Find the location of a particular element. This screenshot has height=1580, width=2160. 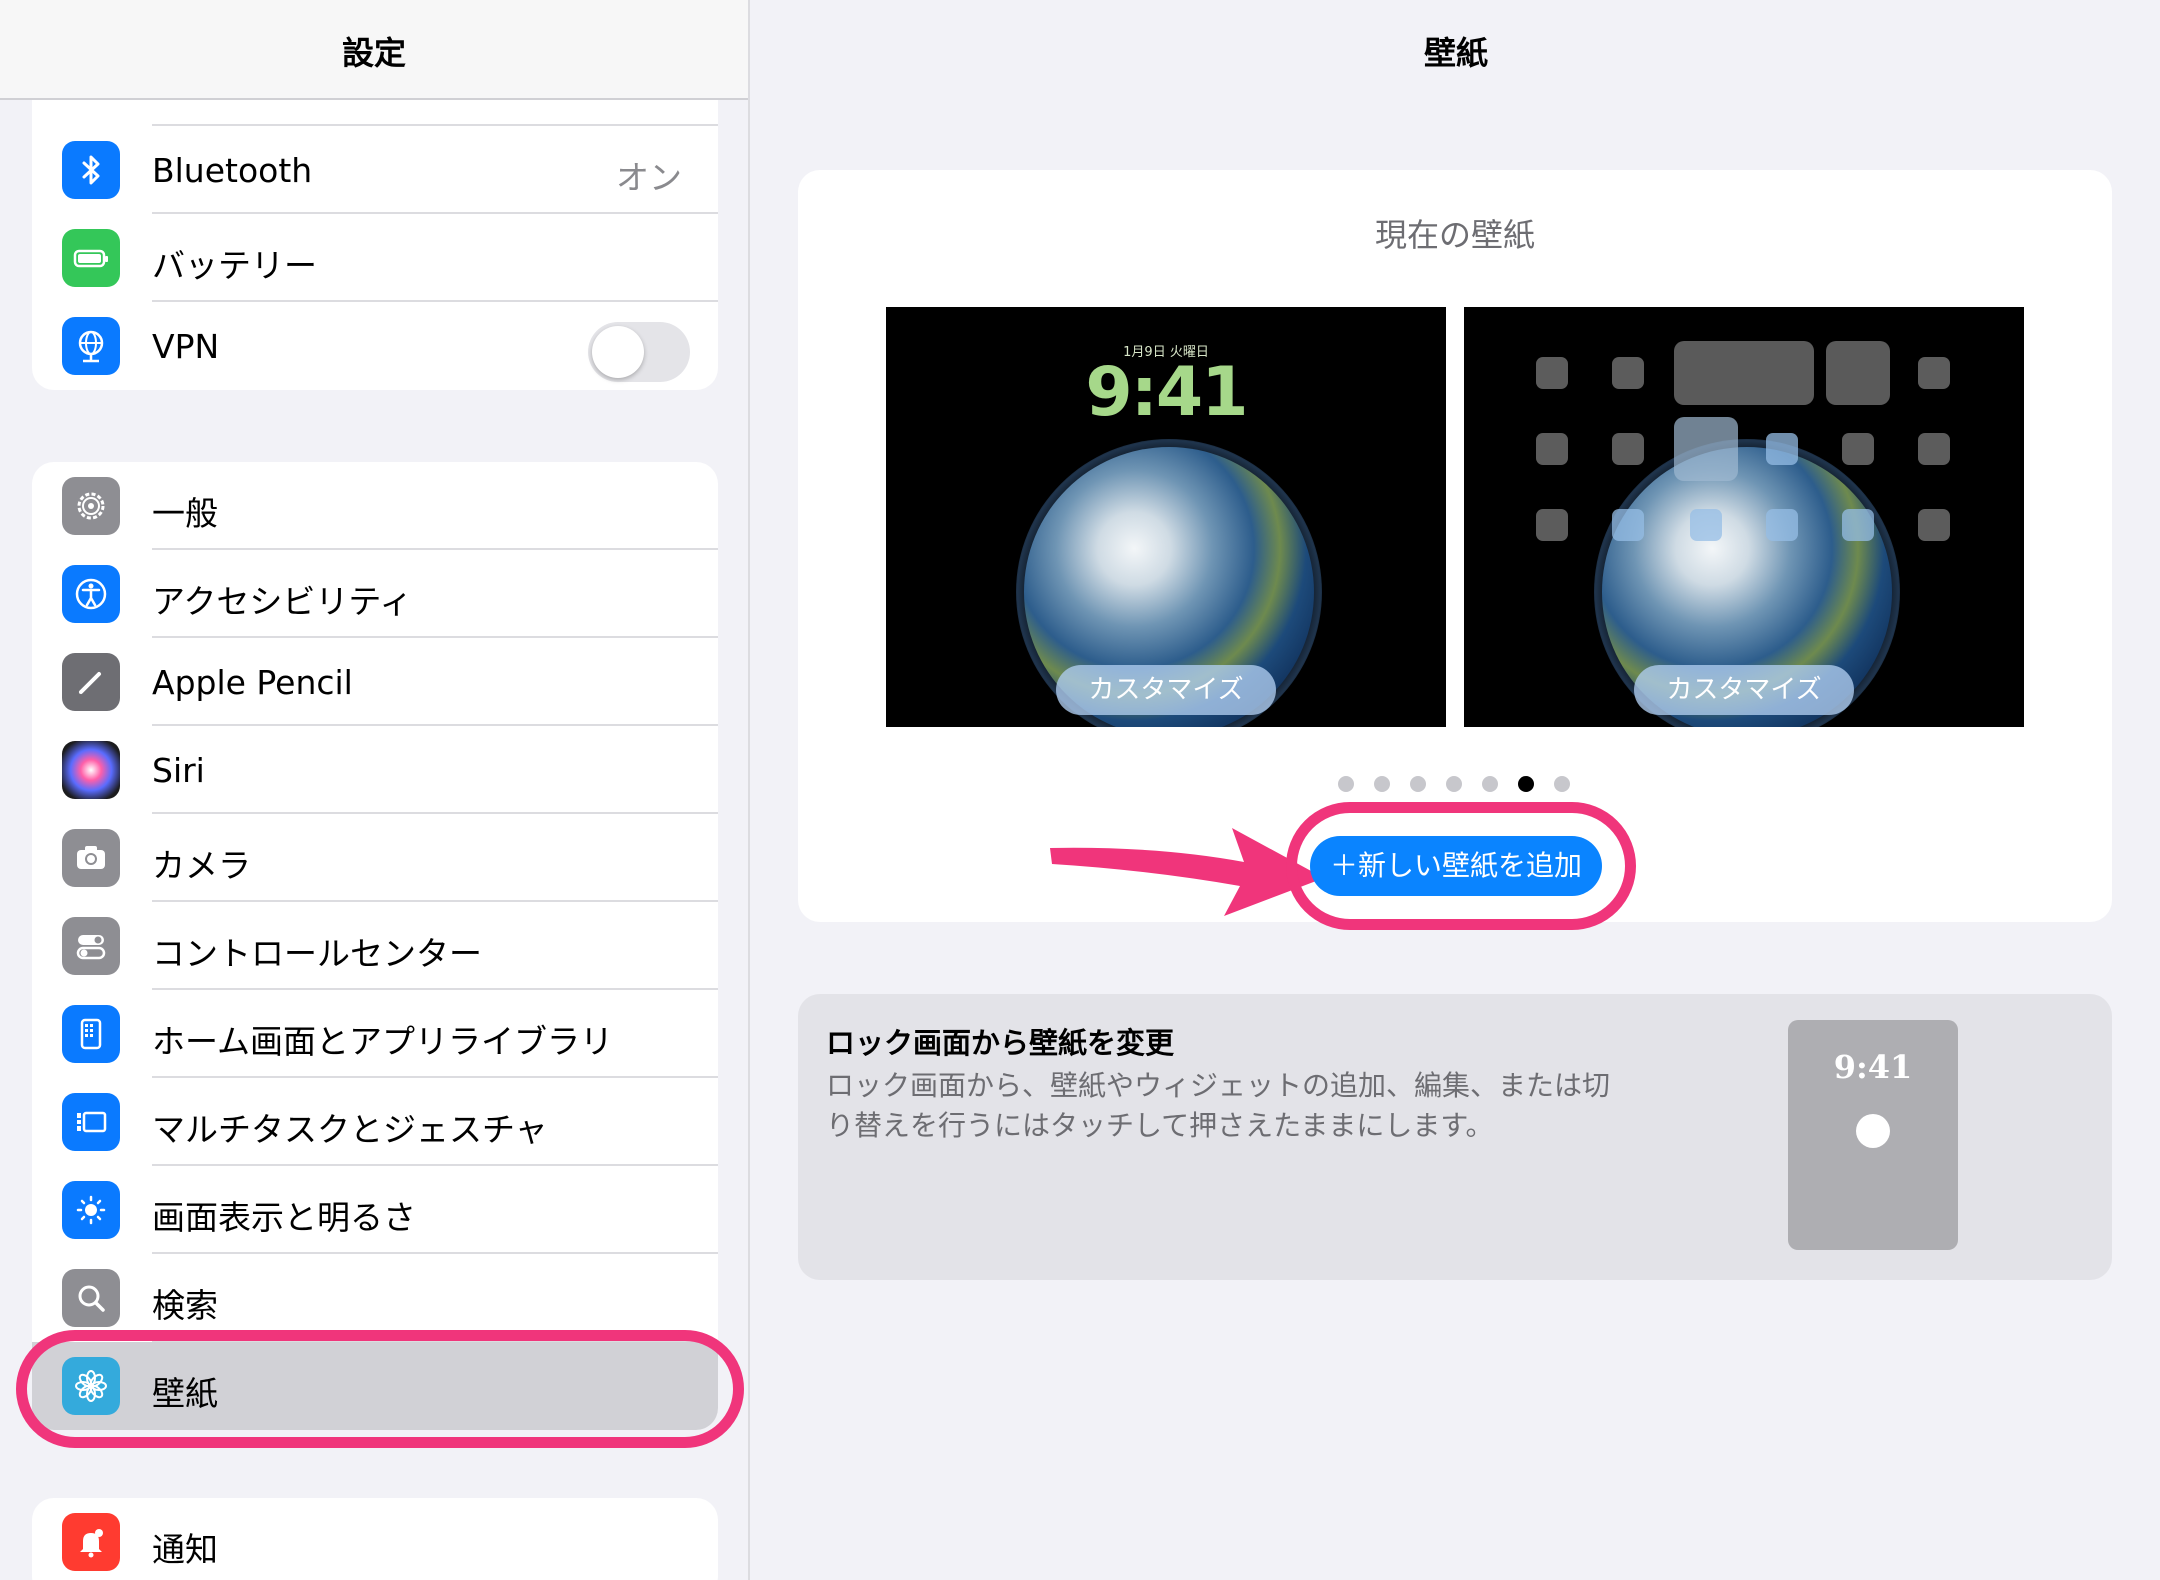

battery-icon is located at coordinates (91, 258).